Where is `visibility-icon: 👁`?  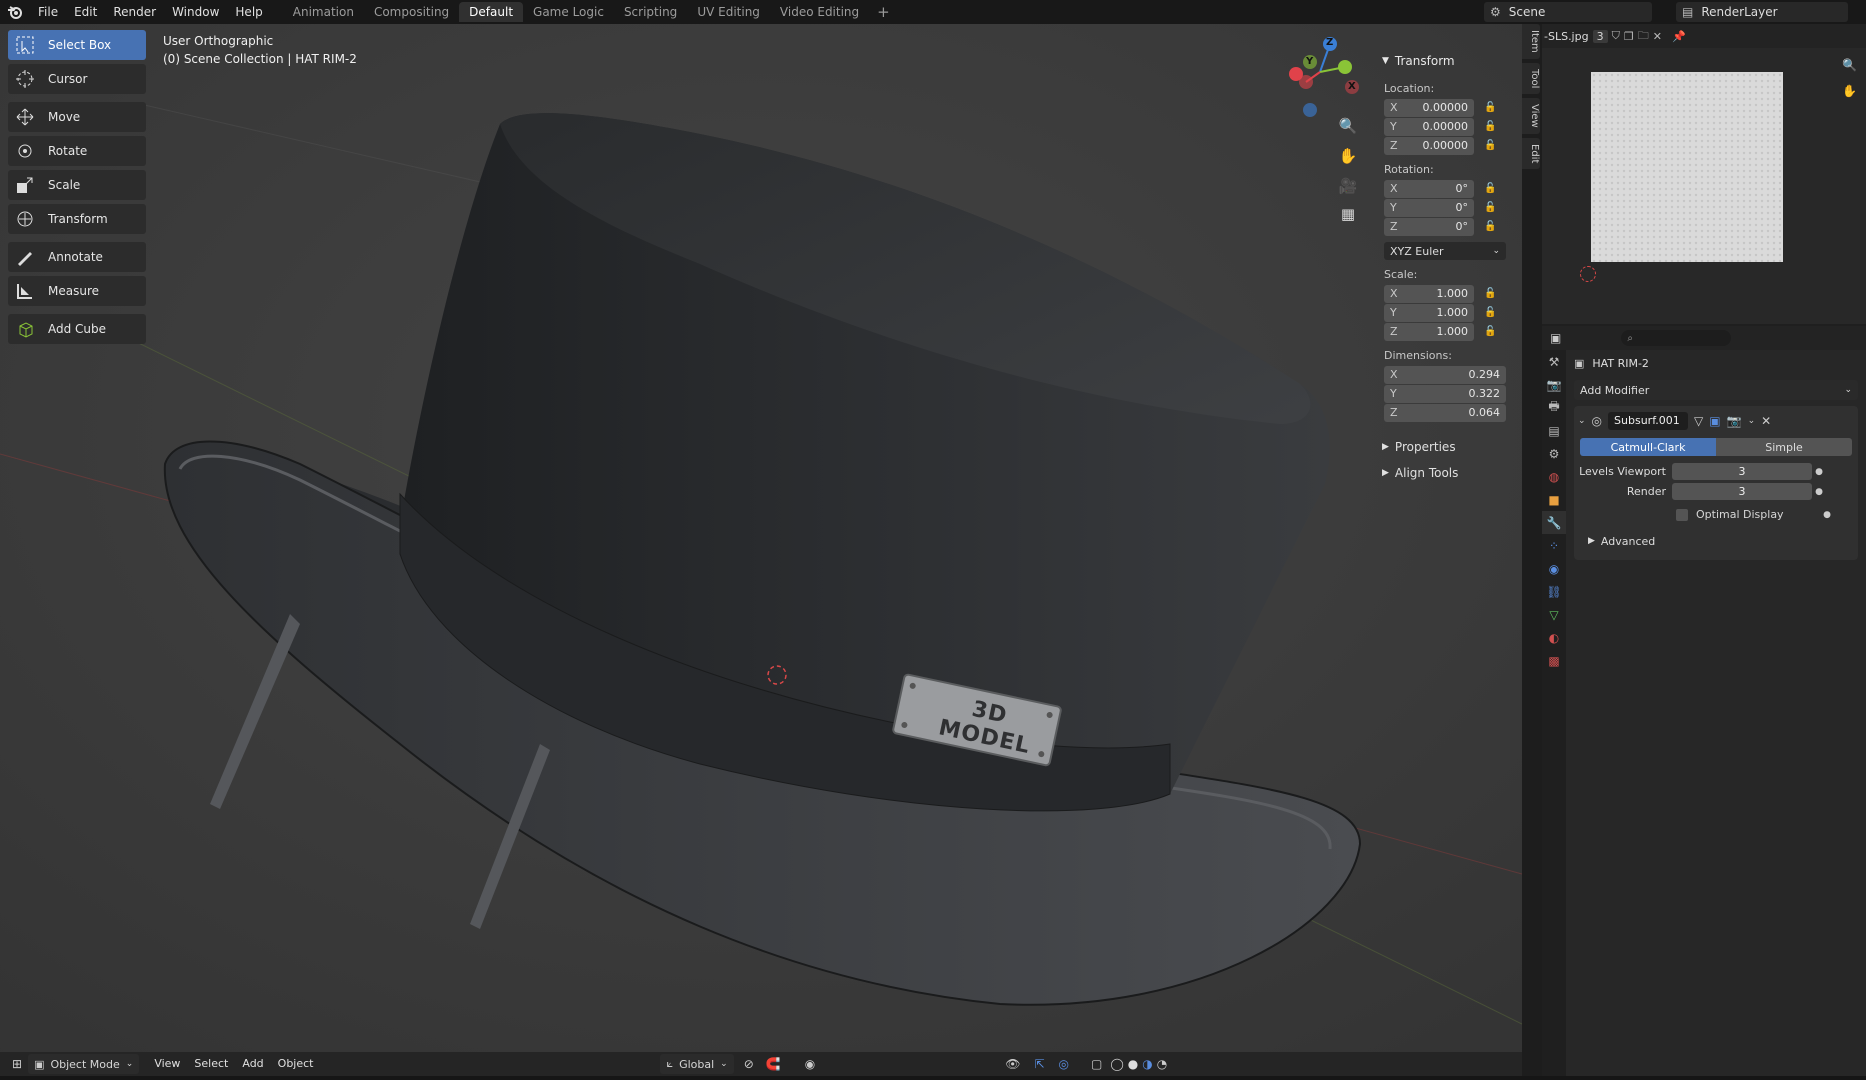
visibility-icon: 👁 is located at coordinates (1012, 1064).